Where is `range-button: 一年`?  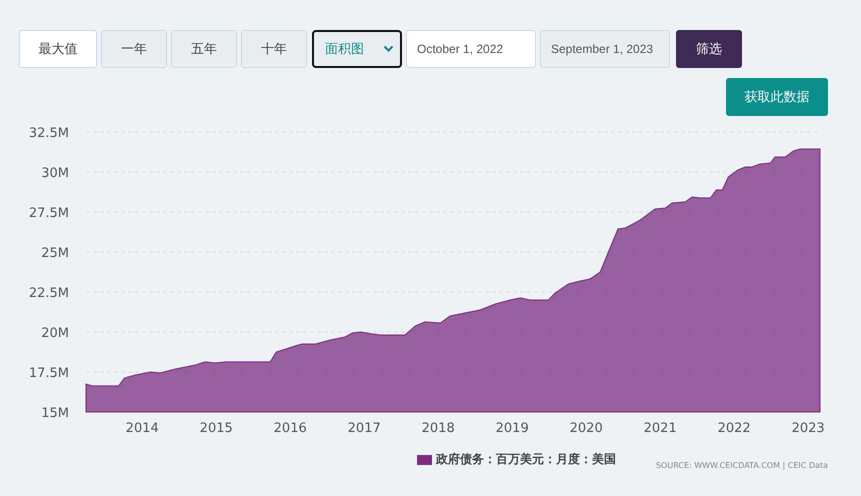
range-button: 一年 is located at coordinates (134, 49).